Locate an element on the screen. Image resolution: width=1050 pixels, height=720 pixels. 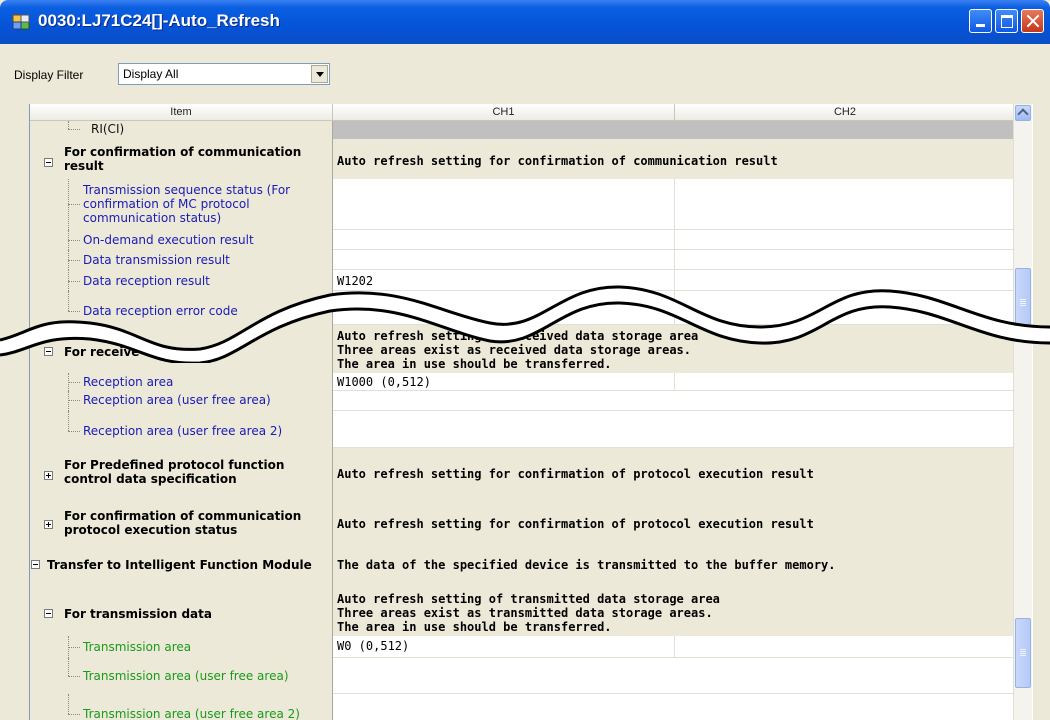
column-header-ch2: CH2 is located at coordinates (845, 112).